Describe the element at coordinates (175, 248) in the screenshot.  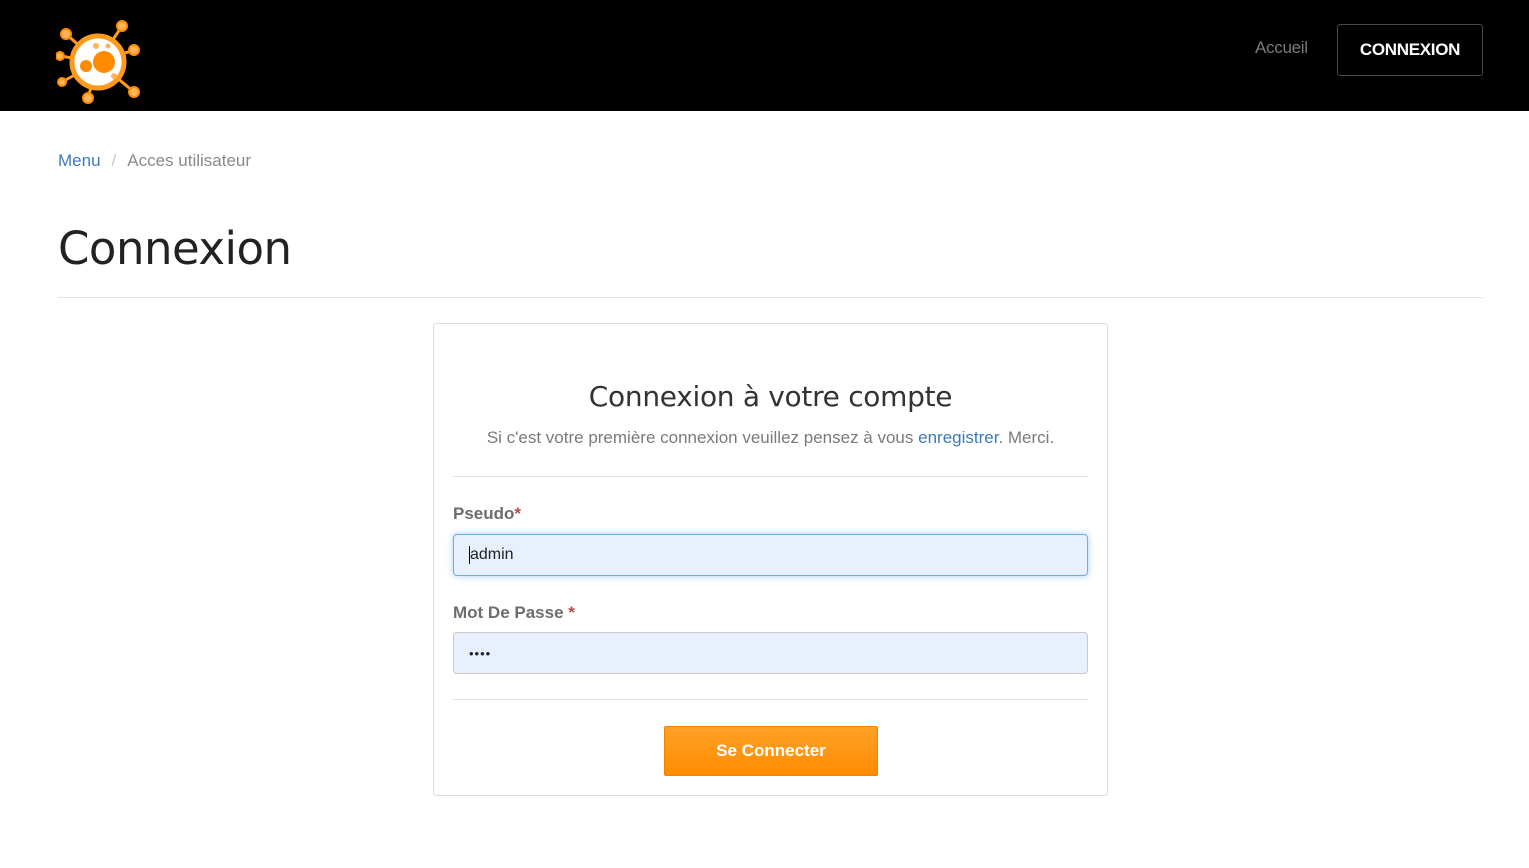
I see `page-title: Connexion` at that location.